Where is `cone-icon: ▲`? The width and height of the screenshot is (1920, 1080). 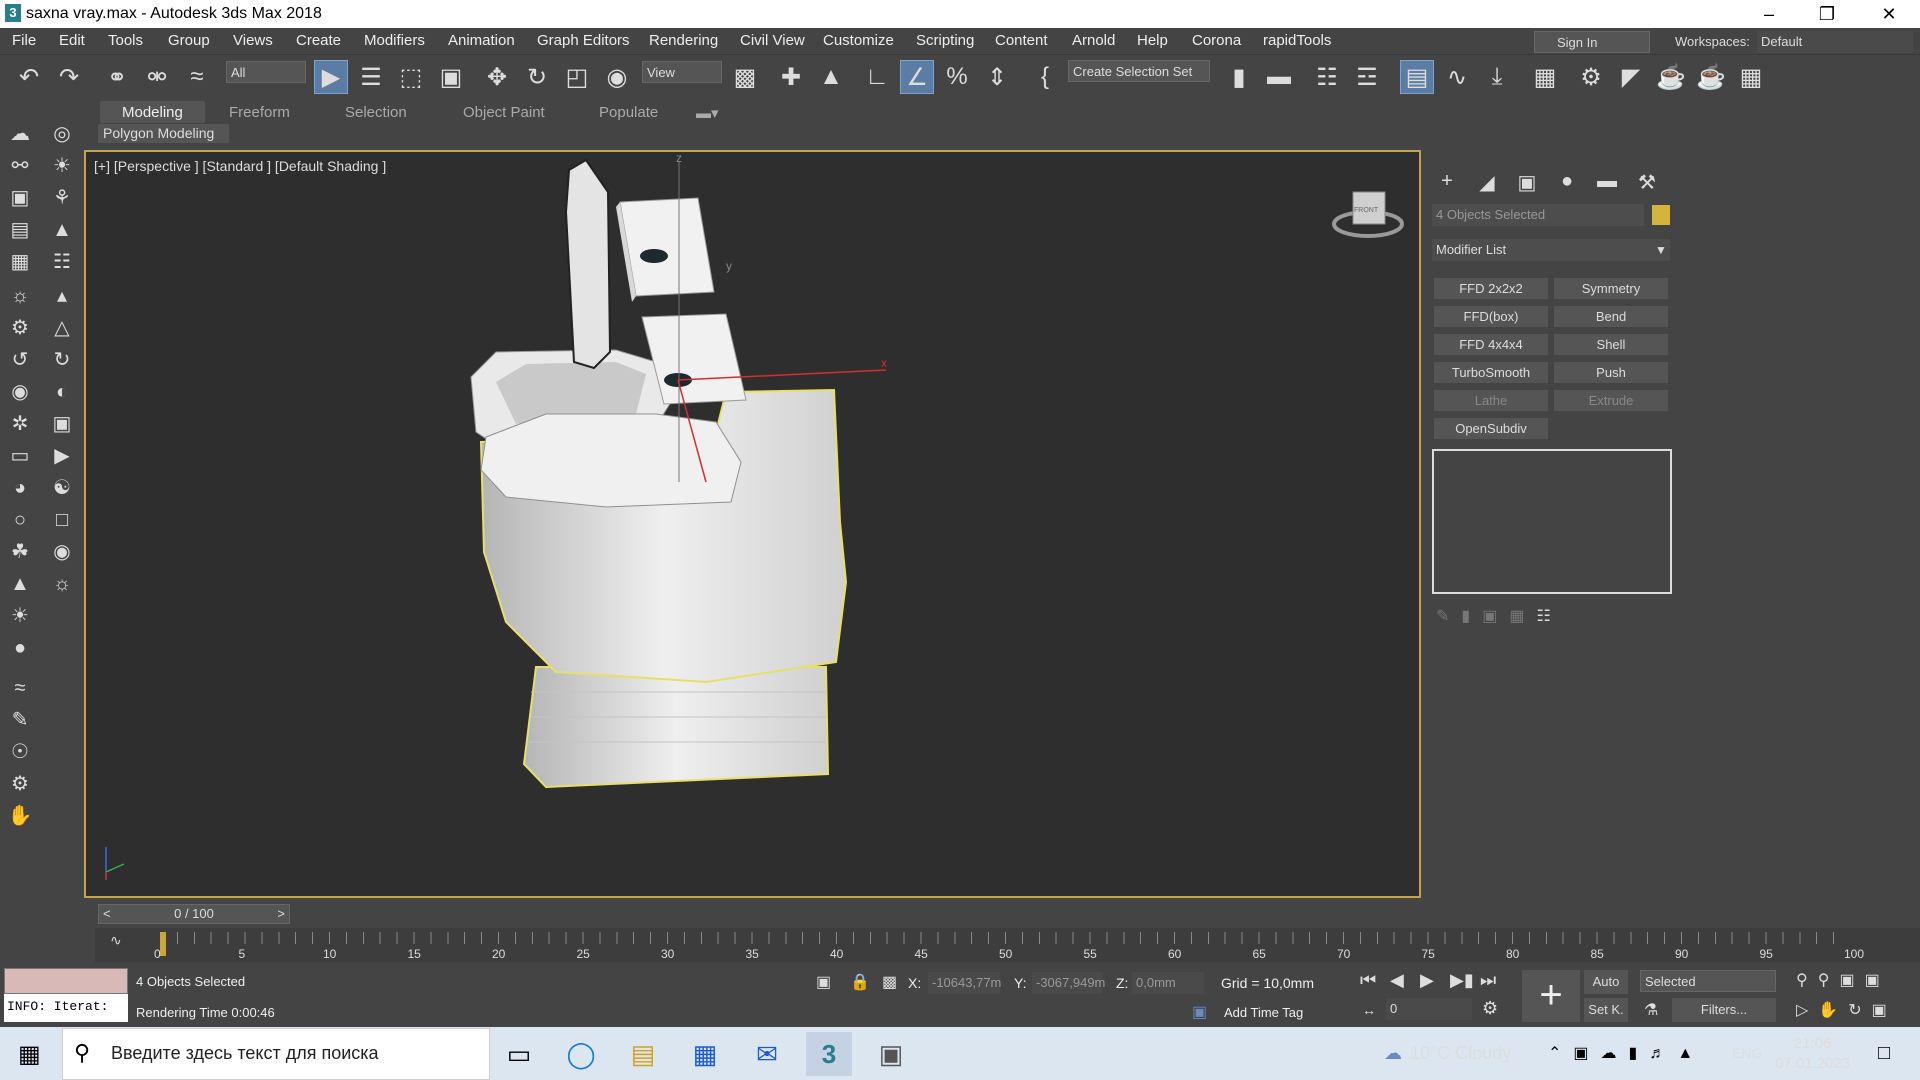 cone-icon: ▲ is located at coordinates (20, 584).